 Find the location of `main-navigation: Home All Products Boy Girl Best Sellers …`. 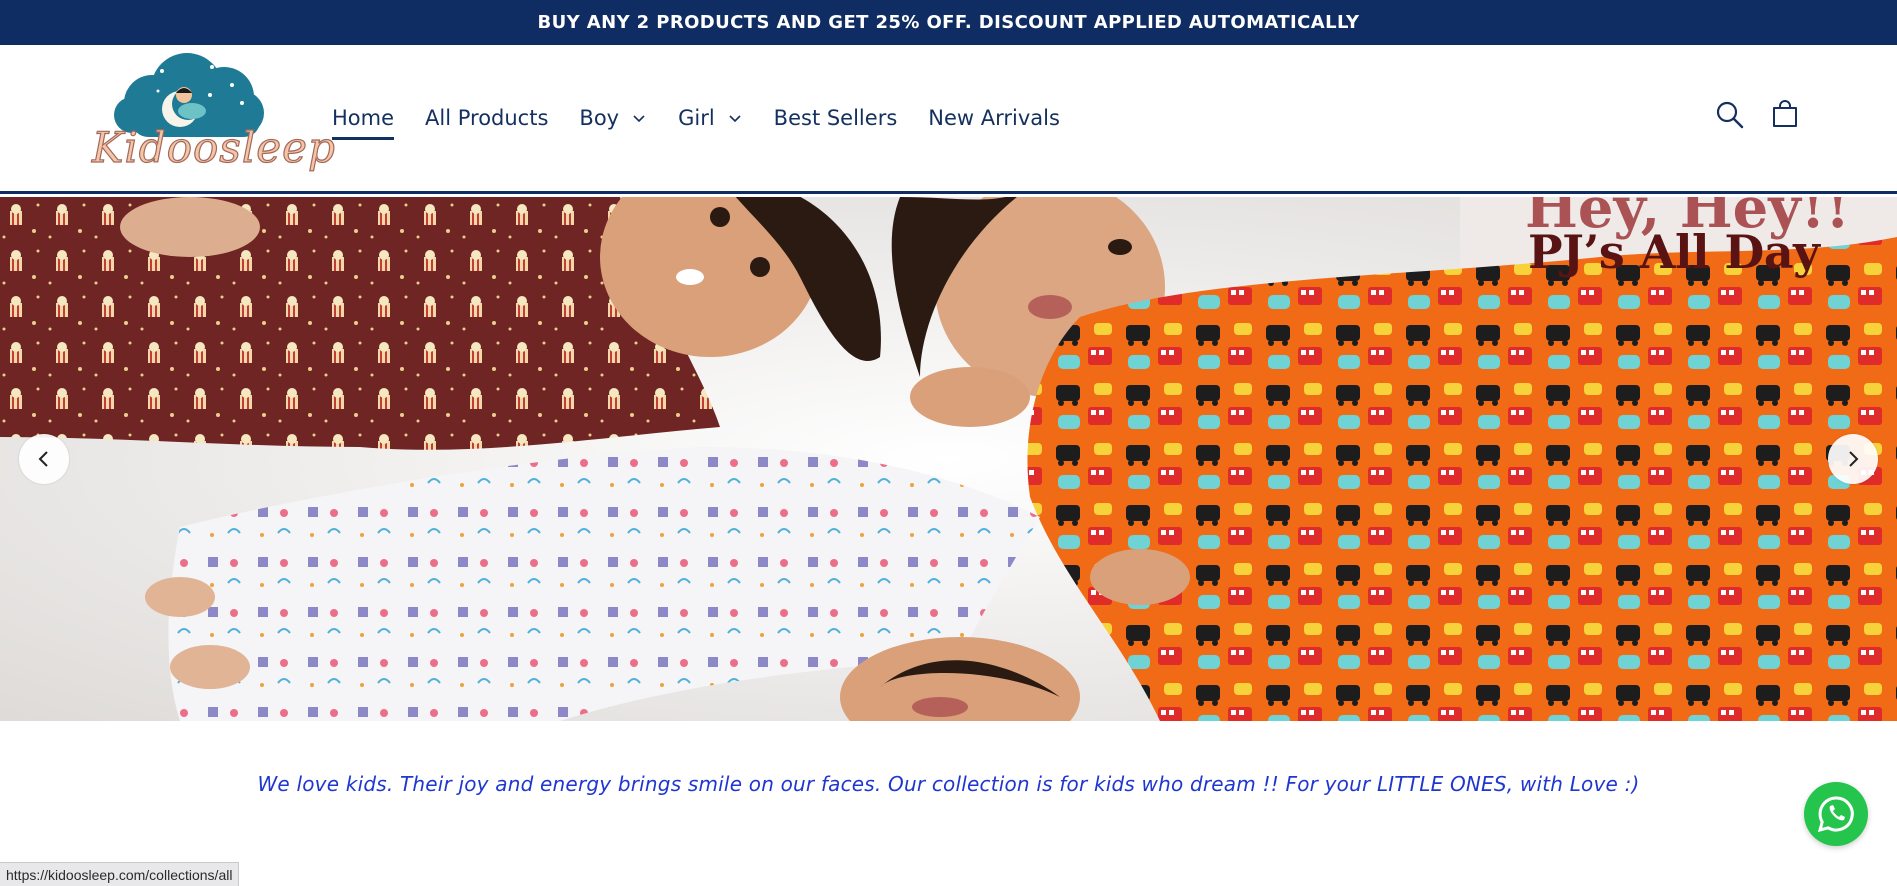

main-navigation: Home All Products Boy Girl Best Sellers … is located at coordinates (711, 118).